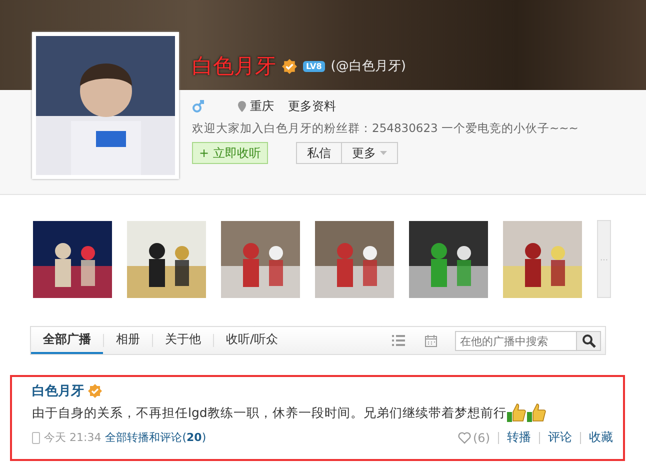 The image size is (646, 472). What do you see at coordinates (314, 66) in the screenshot?
I see `level-badge: LV8` at bounding box center [314, 66].